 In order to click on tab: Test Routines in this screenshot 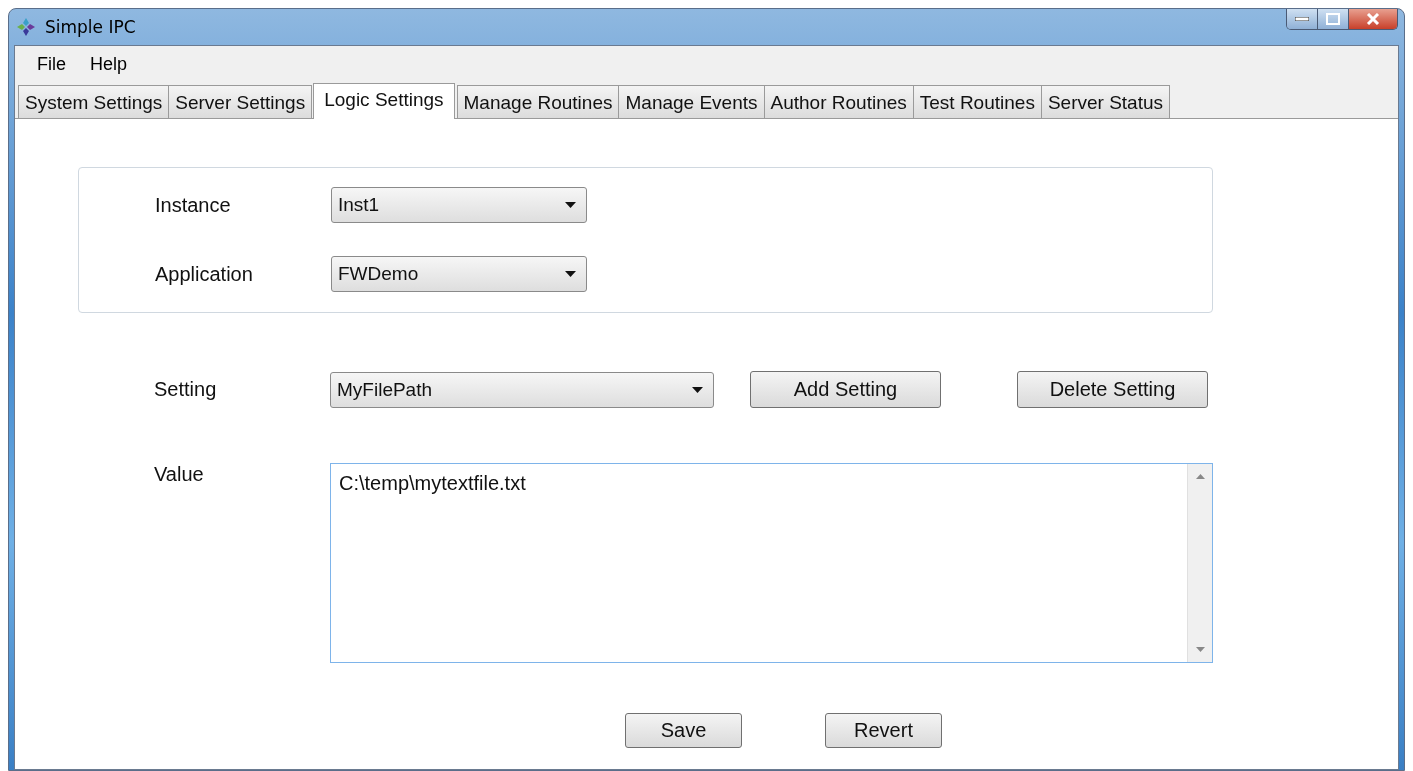, I will do `click(977, 101)`.